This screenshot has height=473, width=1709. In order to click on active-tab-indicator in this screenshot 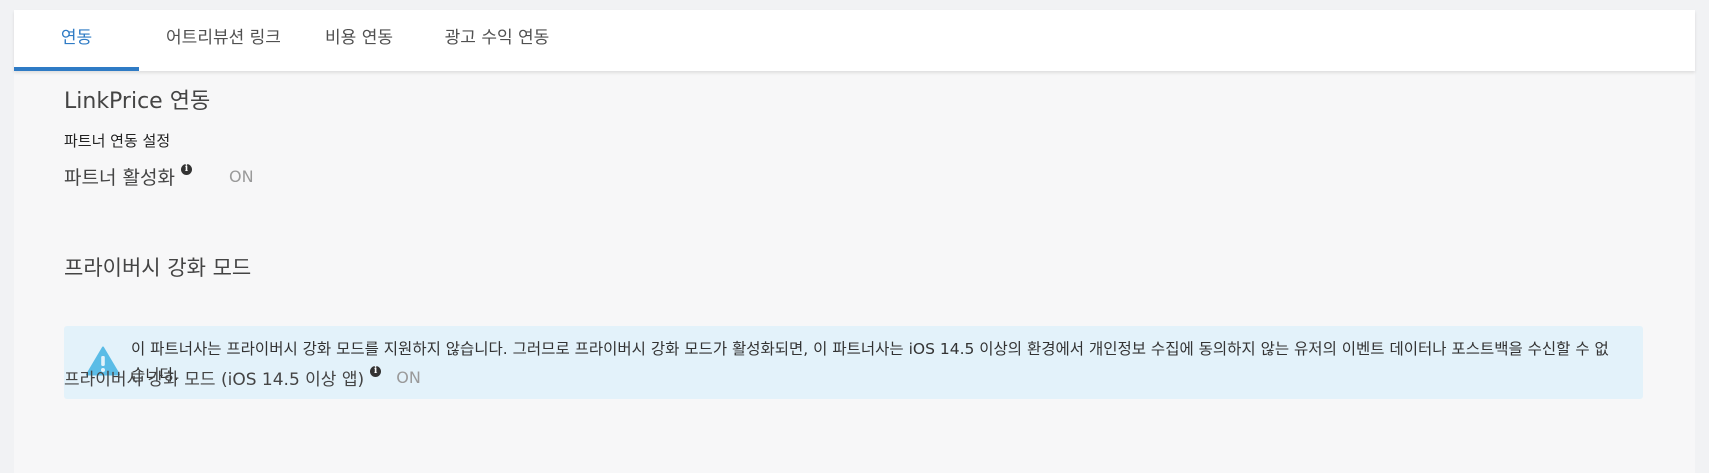, I will do `click(76, 69)`.